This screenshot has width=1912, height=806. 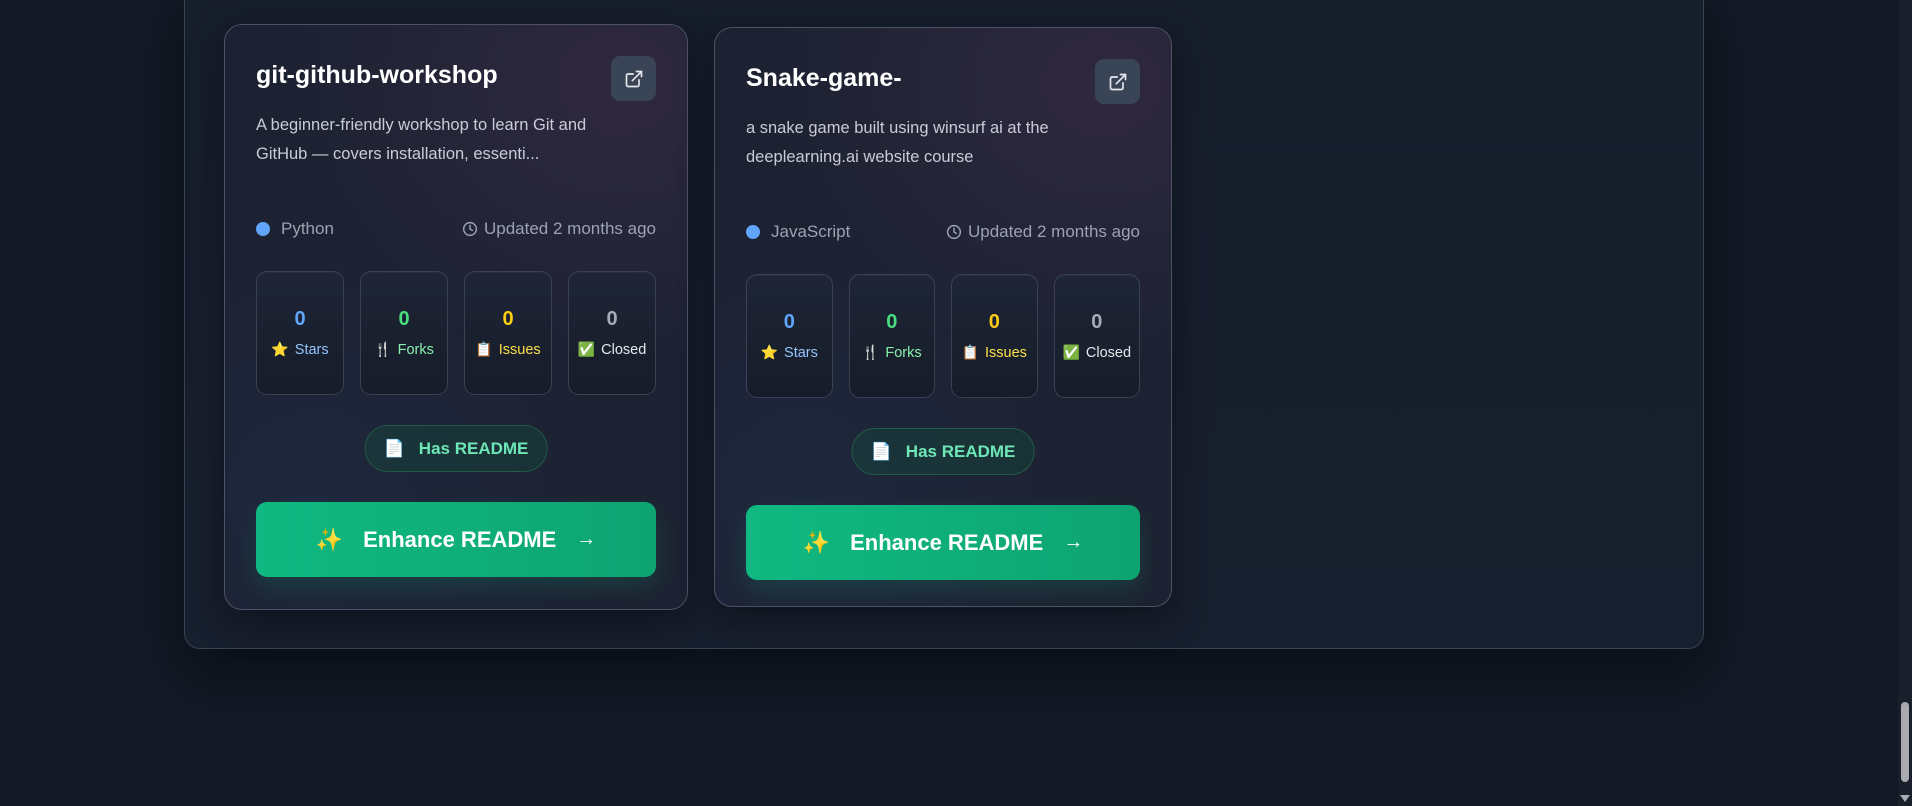 What do you see at coordinates (824, 78) in the screenshot?
I see `repo-title: Snake-game-` at bounding box center [824, 78].